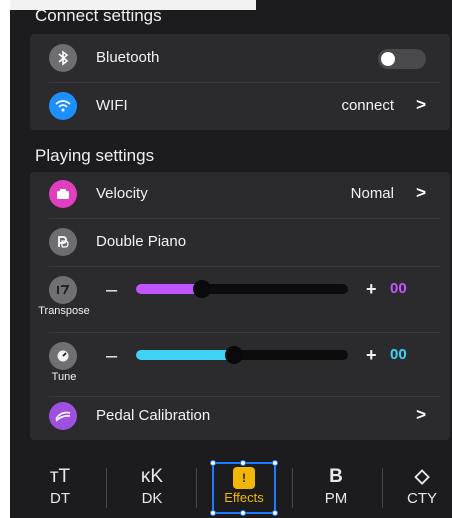 This screenshot has width=452, height=518. What do you see at coordinates (233, 355) in the screenshot?
I see `tune-slider-thumb` at bounding box center [233, 355].